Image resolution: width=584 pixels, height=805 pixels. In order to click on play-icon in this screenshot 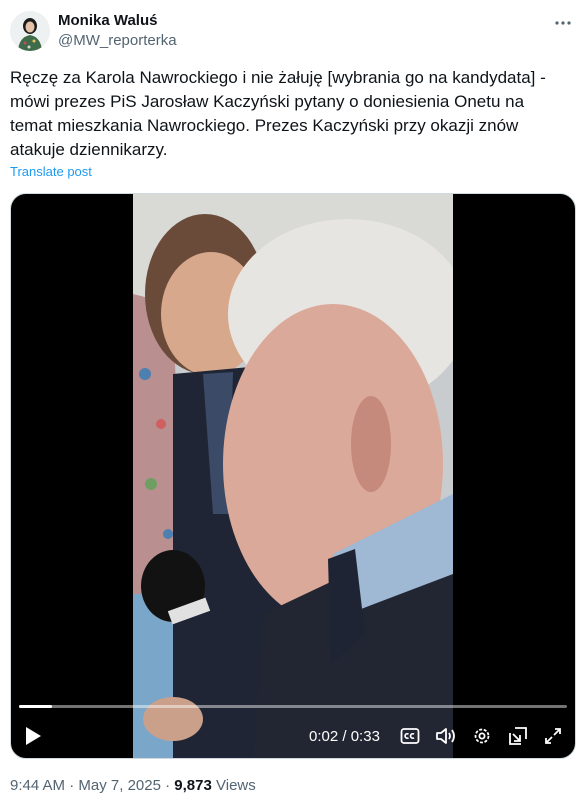, I will do `click(33, 736)`.